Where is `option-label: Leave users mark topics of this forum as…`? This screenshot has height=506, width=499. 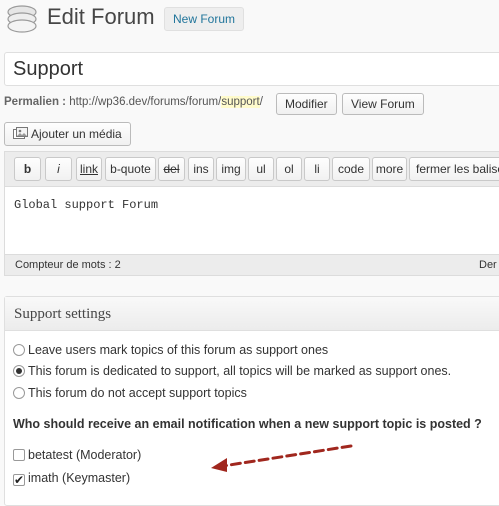
option-label: Leave users mark topics of this forum as… is located at coordinates (178, 350).